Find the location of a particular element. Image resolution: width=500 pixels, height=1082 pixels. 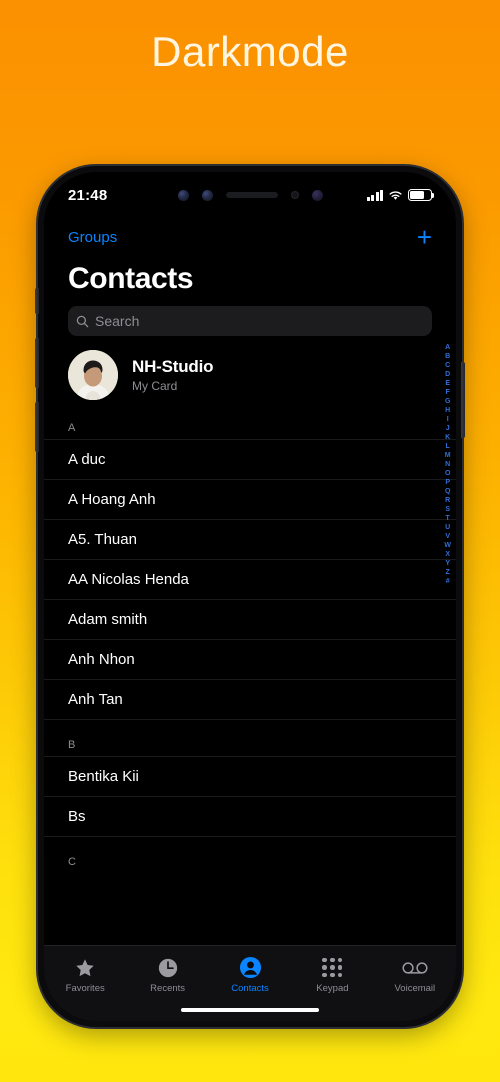

depth-sensor-icon is located at coordinates (207, 195).